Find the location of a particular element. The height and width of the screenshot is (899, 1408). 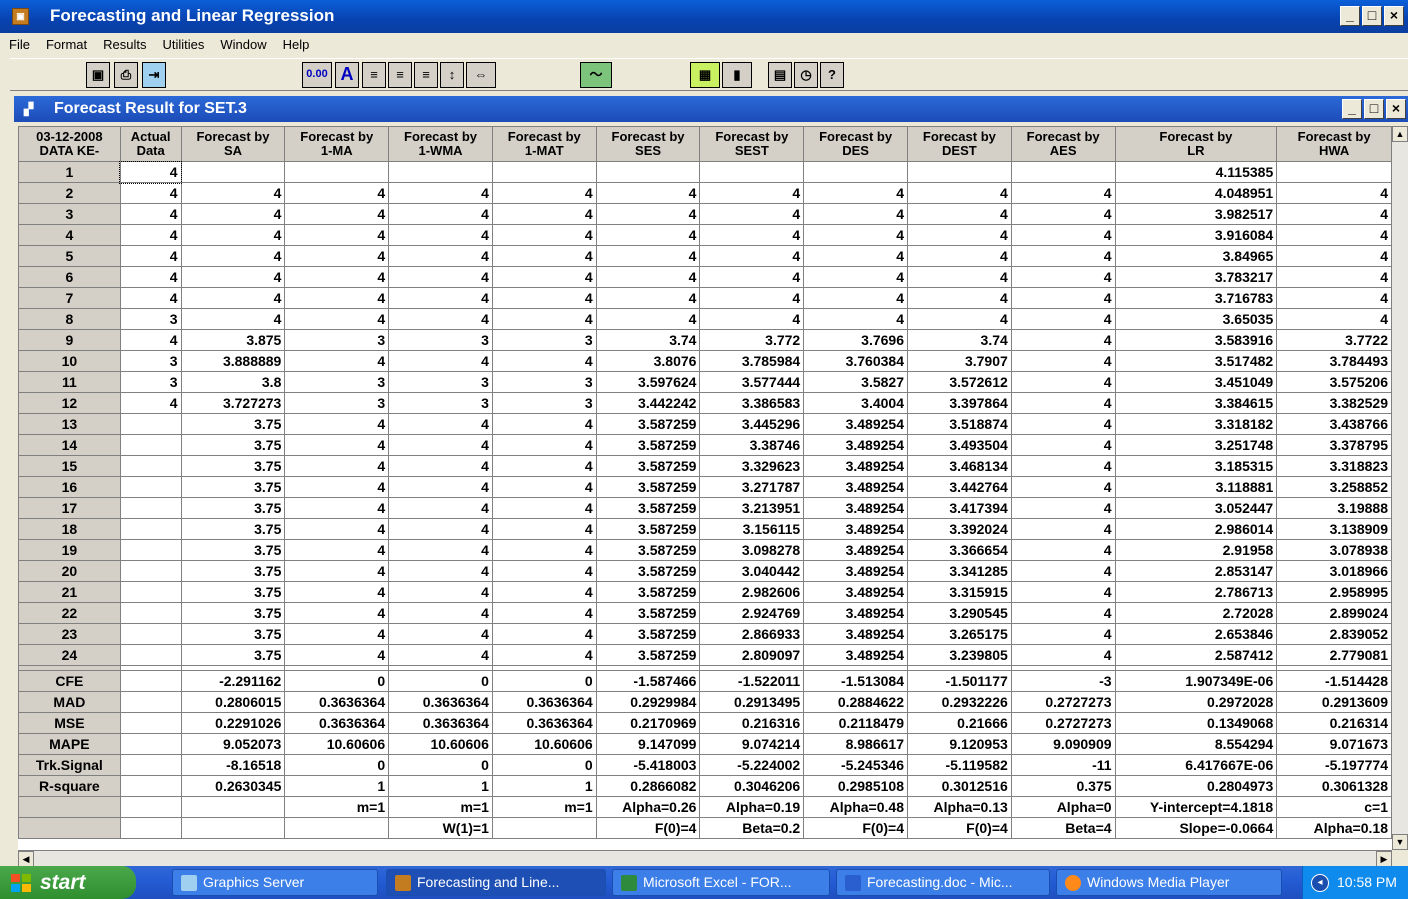

table-cell: 3.341285 is located at coordinates (959, 571).